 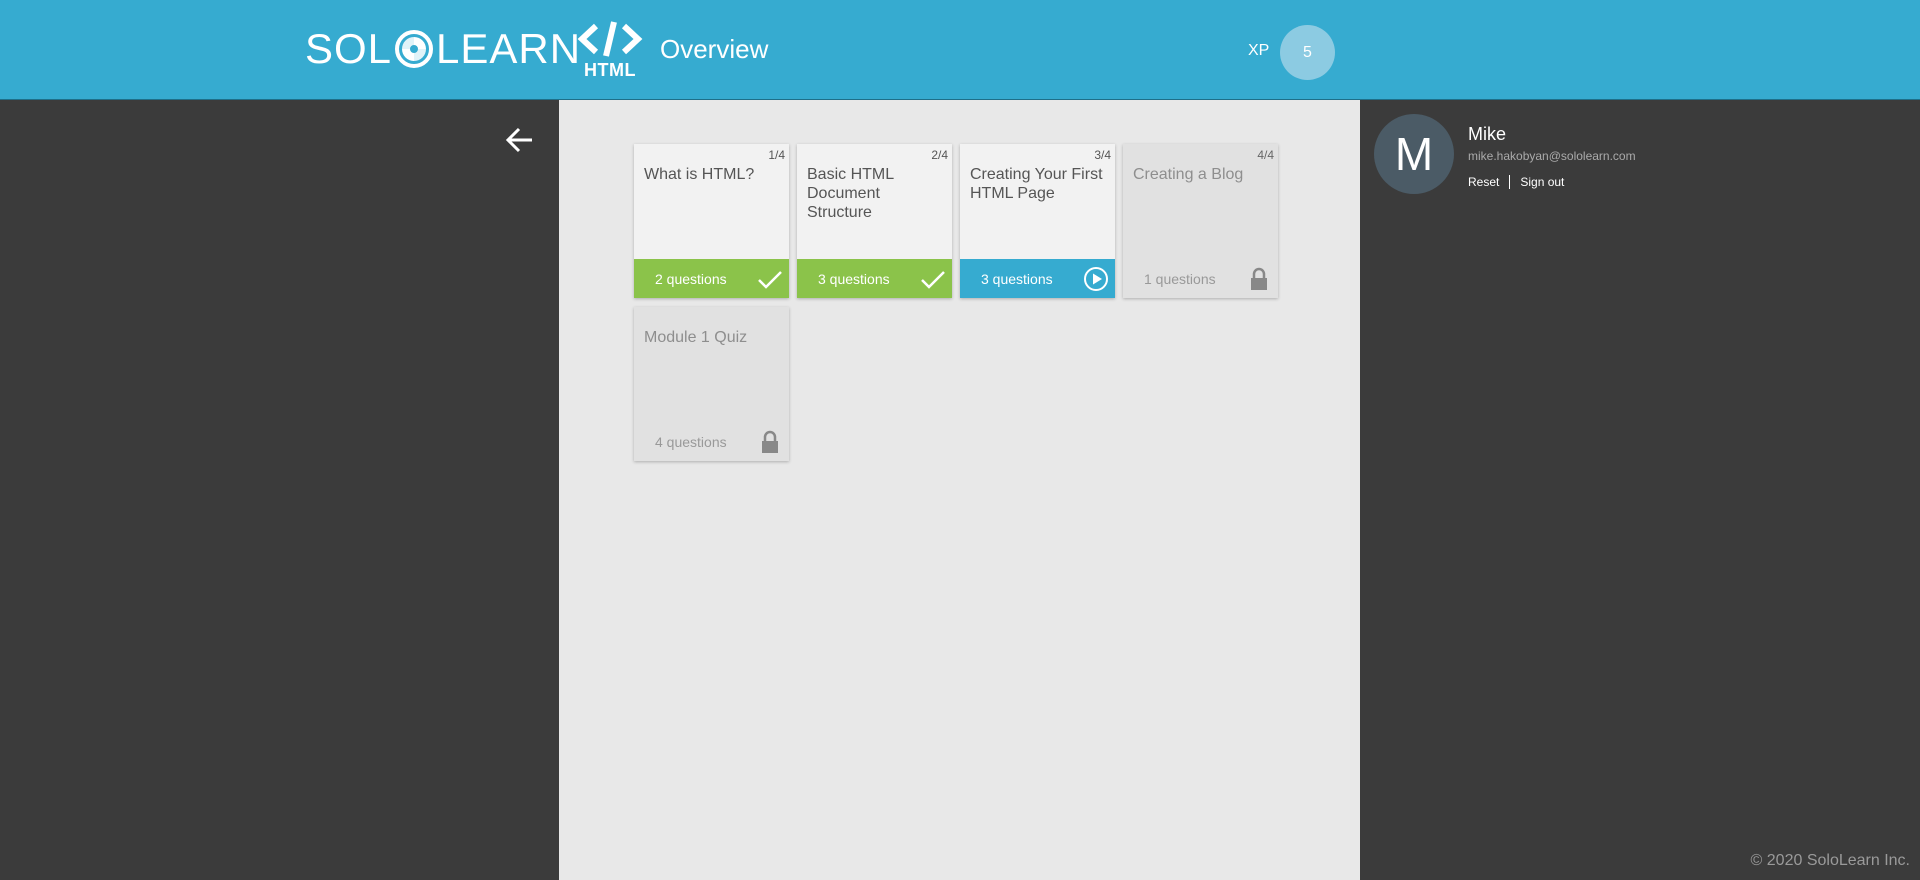 I want to click on lesson-title: Creating Your First HTML Page, so click(x=1036, y=184).